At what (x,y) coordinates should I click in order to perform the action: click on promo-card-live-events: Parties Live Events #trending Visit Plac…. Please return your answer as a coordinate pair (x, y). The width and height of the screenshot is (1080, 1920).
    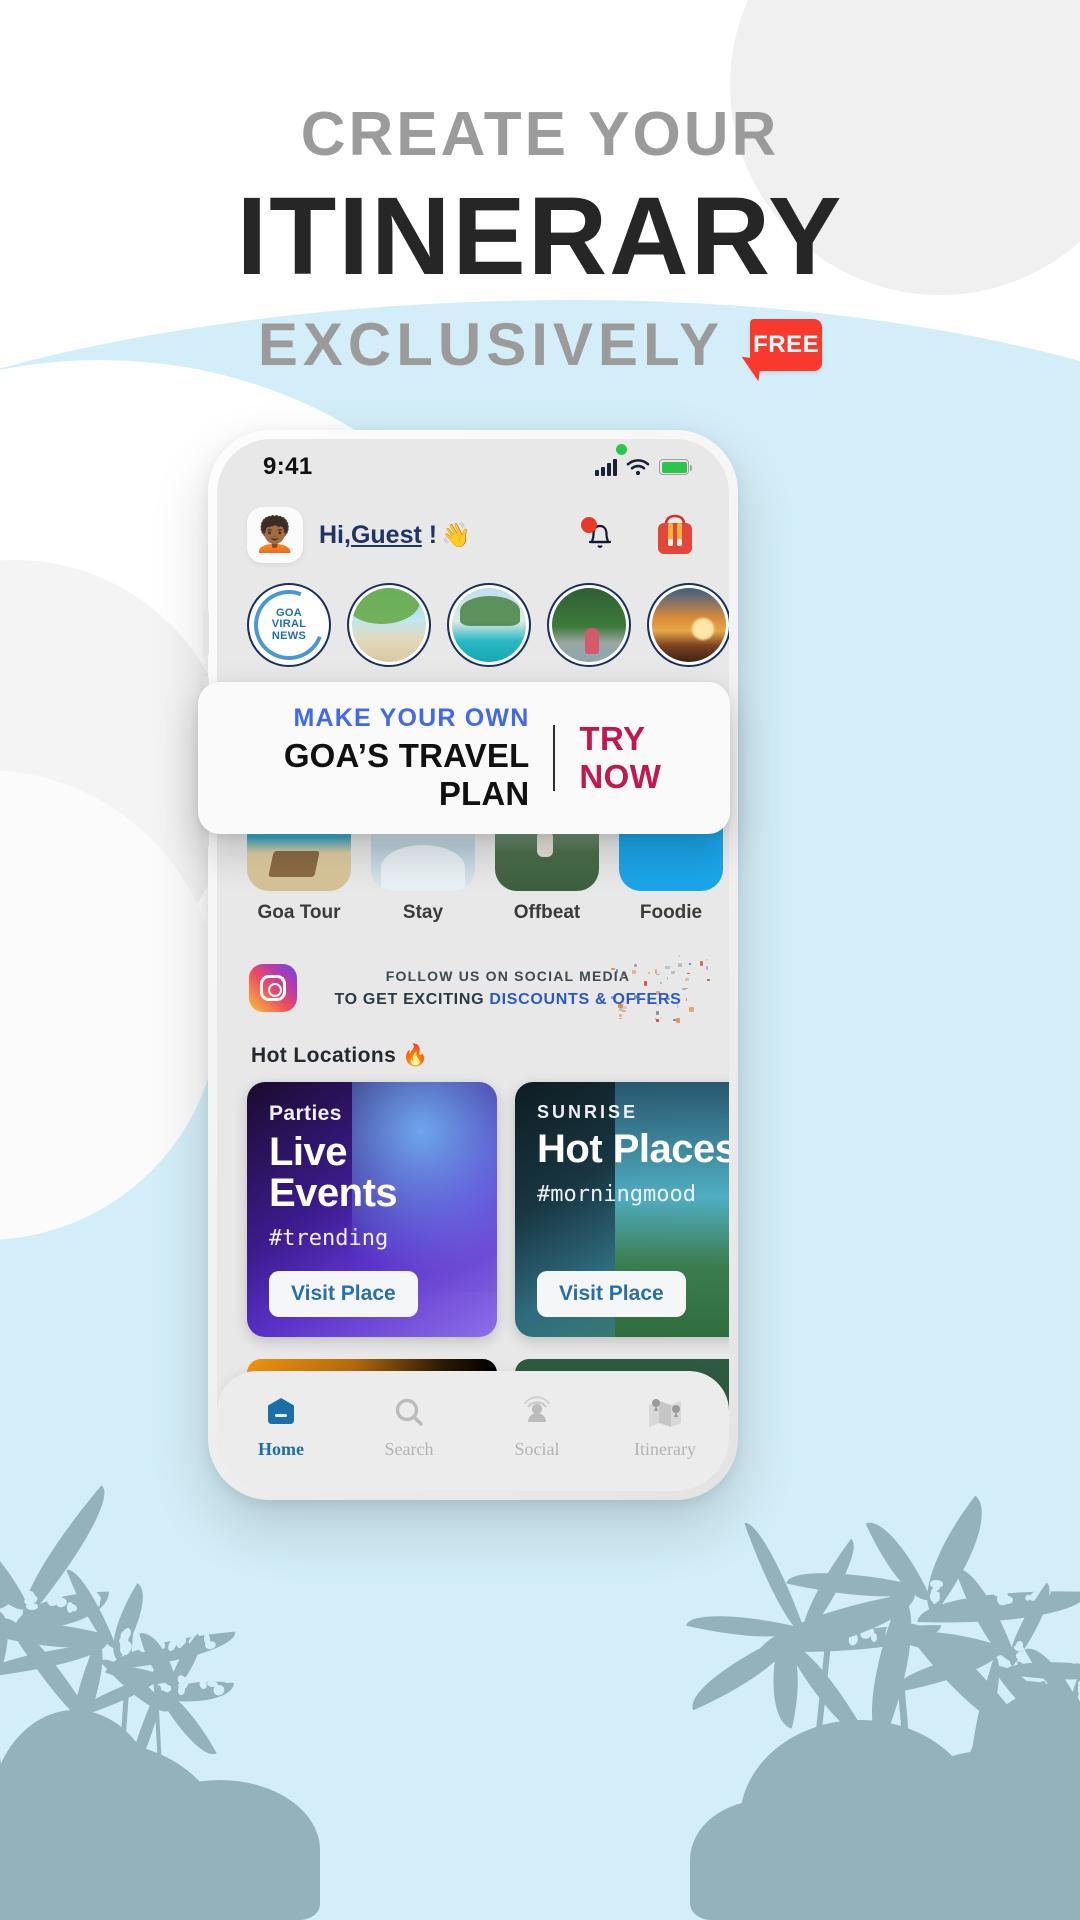
    Looking at the image, I should click on (372, 1209).